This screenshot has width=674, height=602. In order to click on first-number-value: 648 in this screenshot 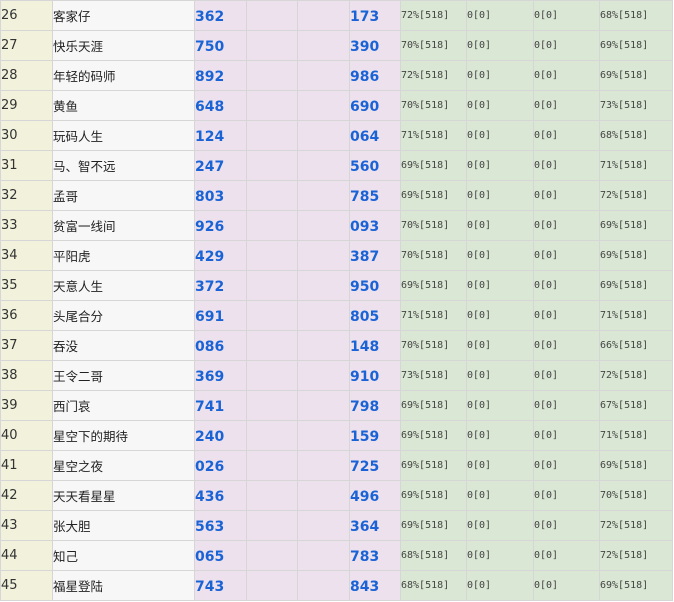, I will do `click(210, 107)`.